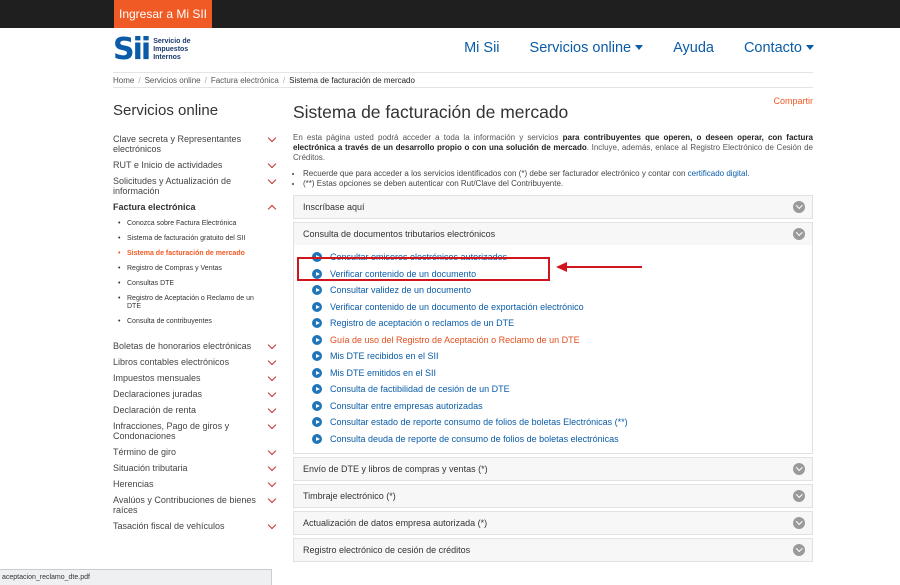 Image resolution: width=900 pixels, height=585 pixels. What do you see at coordinates (562, 406) in the screenshot?
I see `dte-service-link: Consultar entre empresas autorizadas` at bounding box center [562, 406].